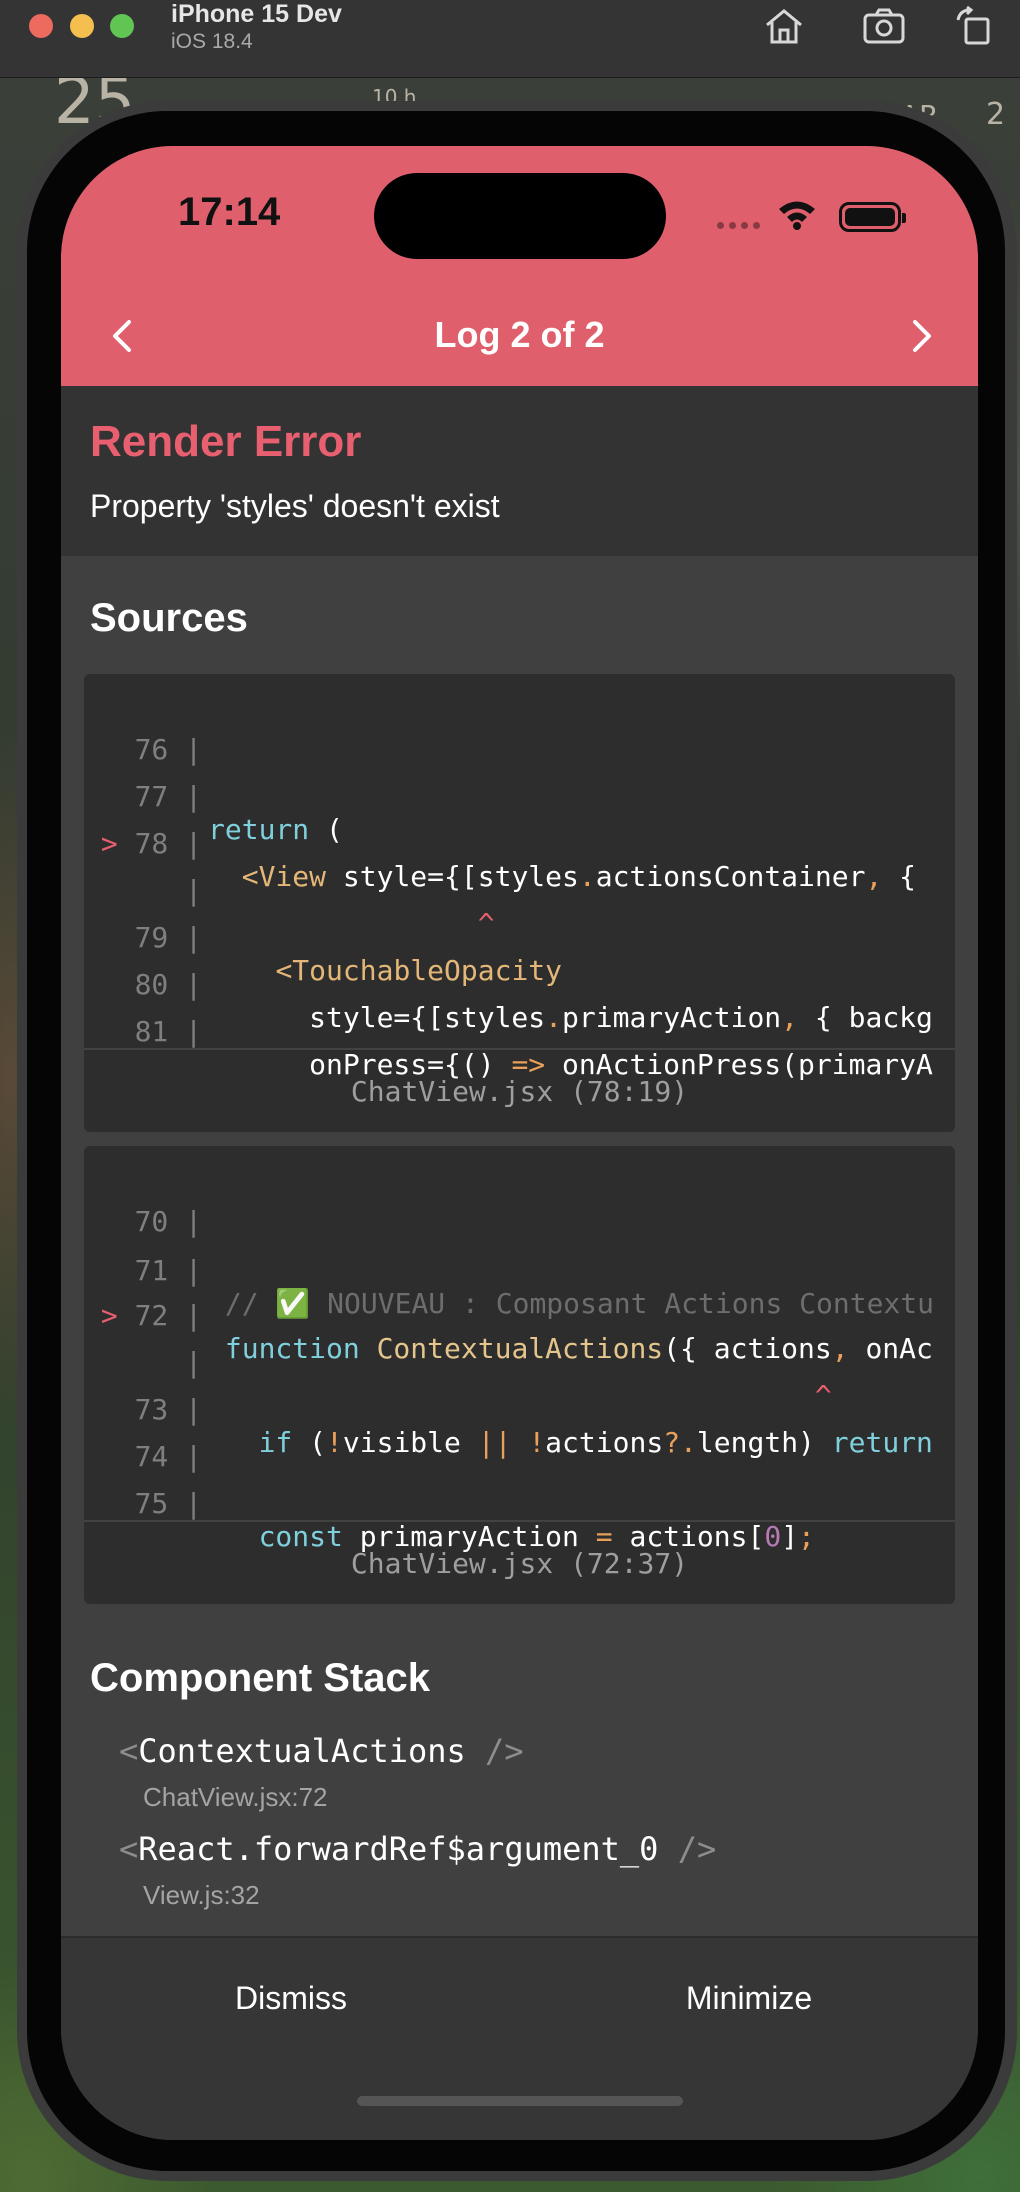 Image resolution: width=1020 pixels, height=2192 pixels. Describe the element at coordinates (738, 225) in the screenshot. I see `cellular-signal-icon` at that location.